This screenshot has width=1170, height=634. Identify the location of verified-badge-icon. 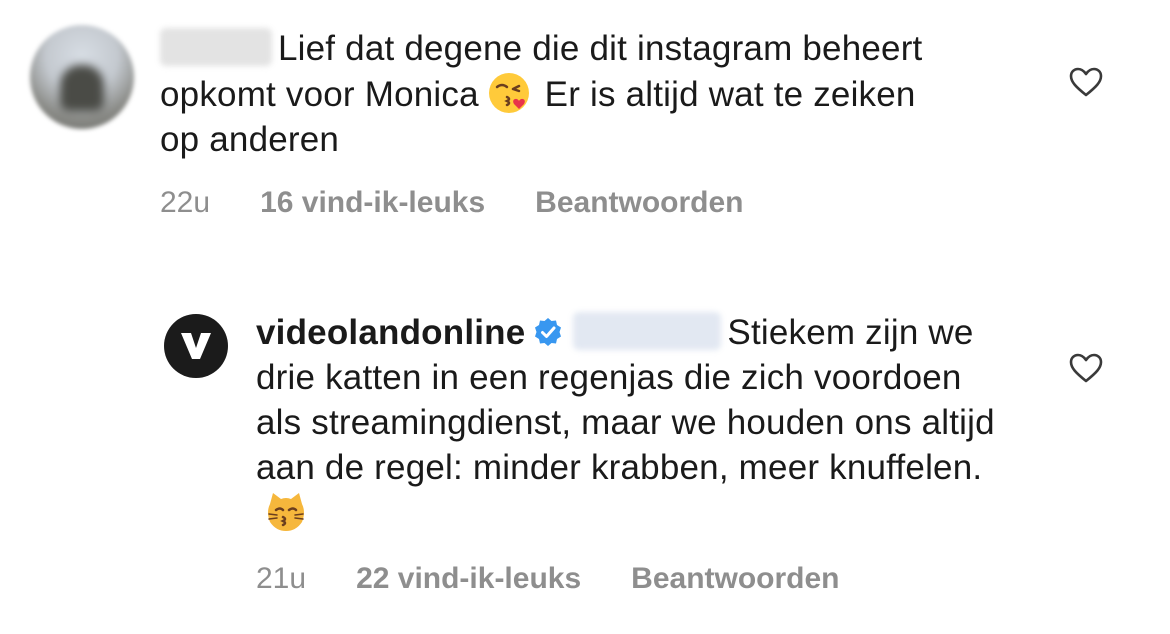
(548, 332).